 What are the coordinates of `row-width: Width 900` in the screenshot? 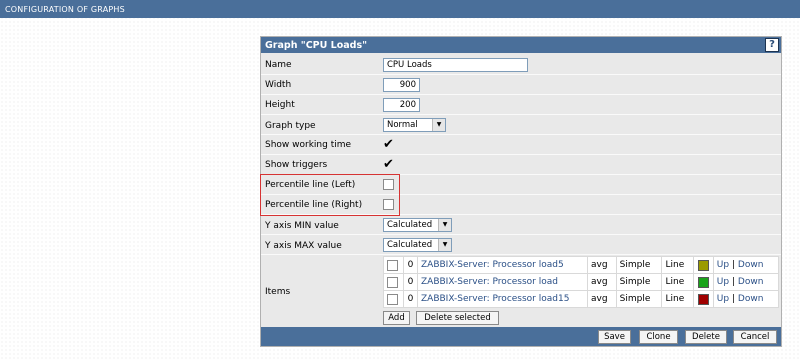 It's located at (521, 85).